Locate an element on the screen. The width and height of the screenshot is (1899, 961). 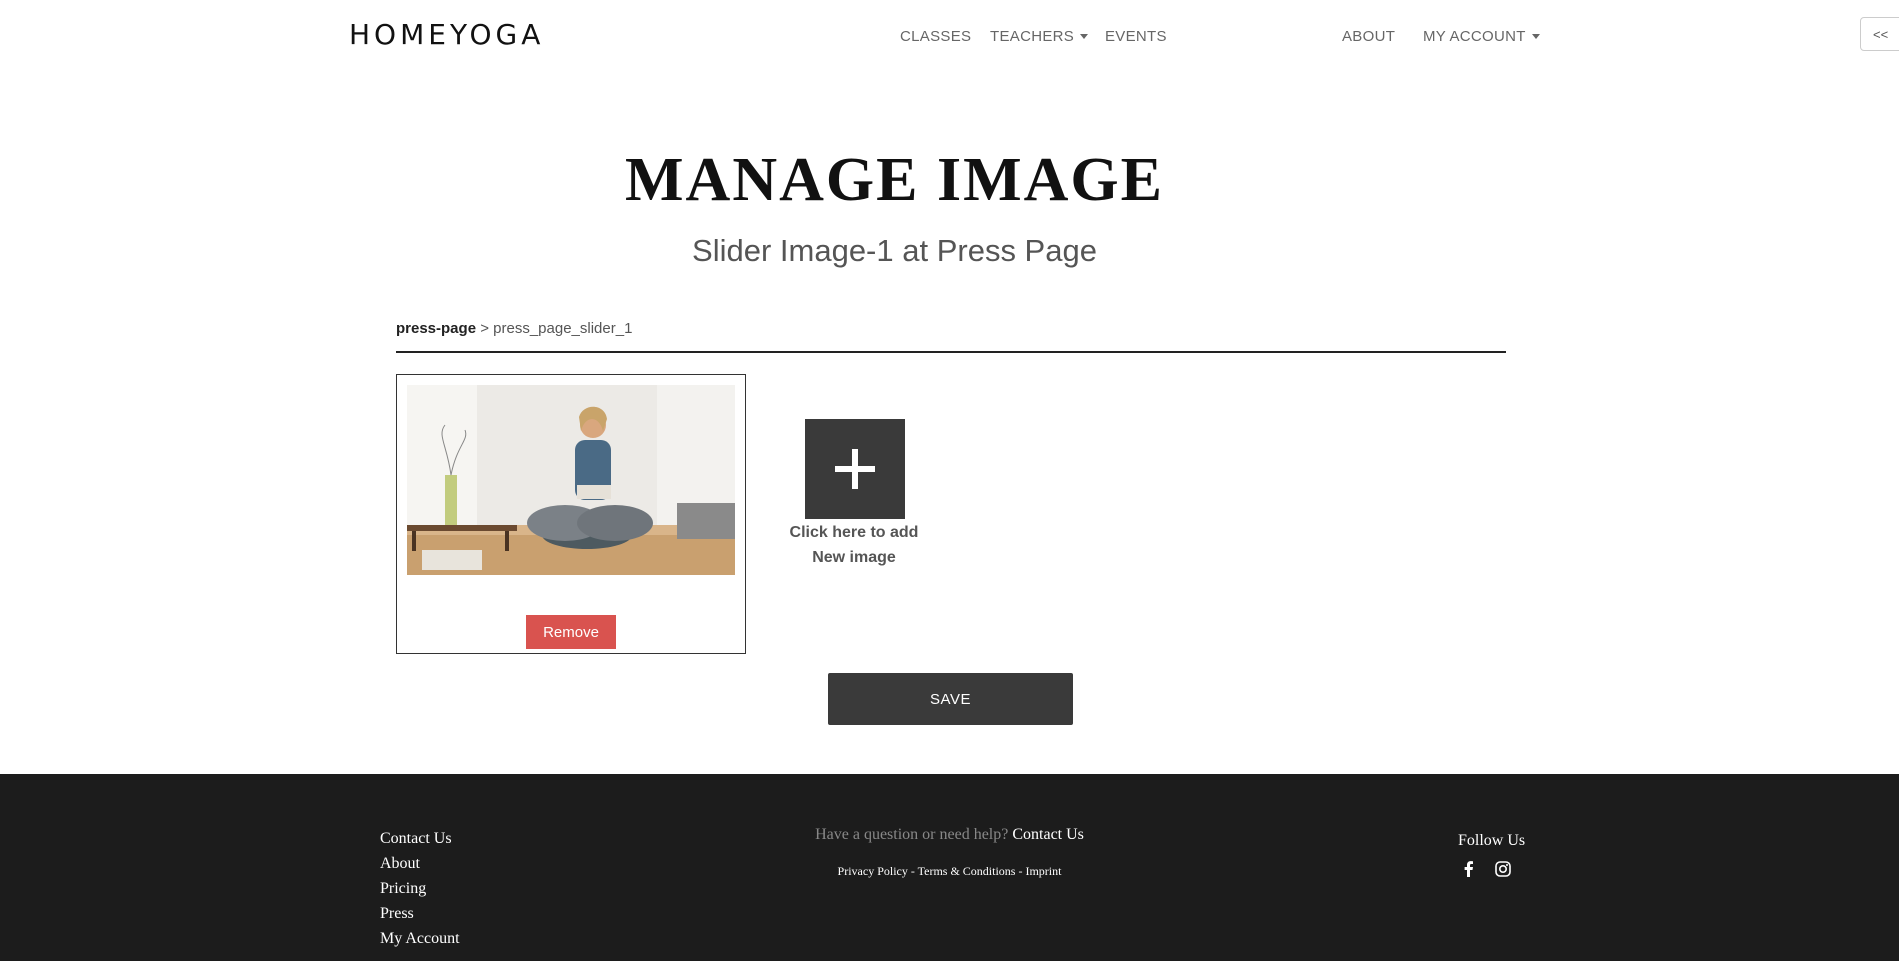
instagram-icon is located at coordinates (1503, 869).